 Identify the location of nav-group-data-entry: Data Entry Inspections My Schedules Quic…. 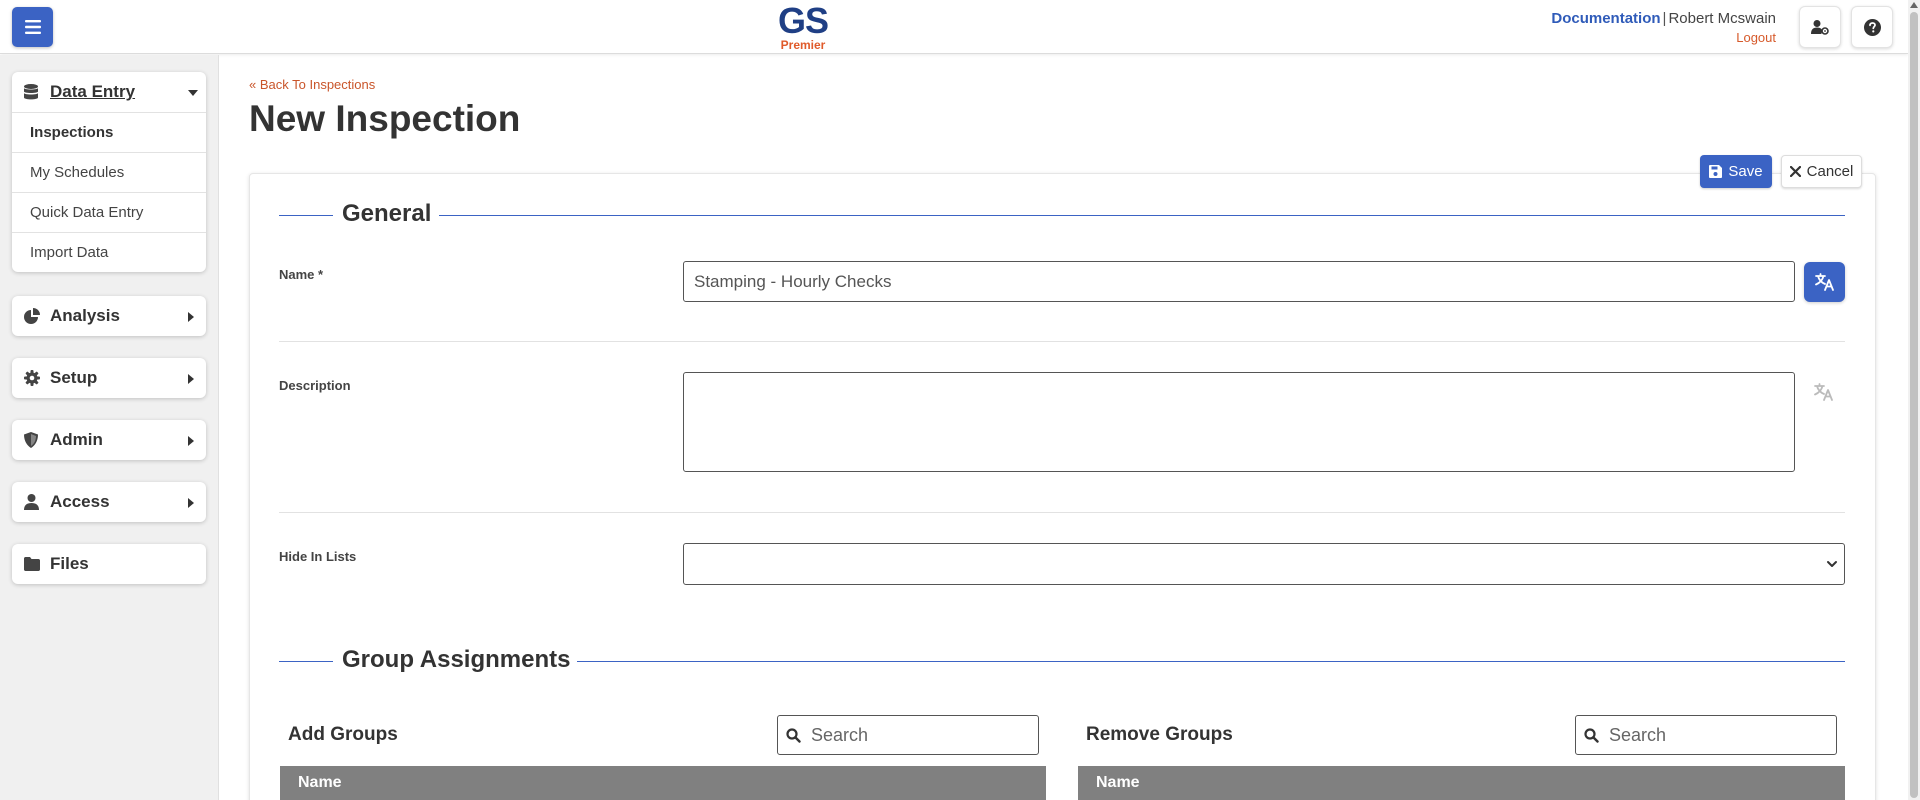
(109, 172).